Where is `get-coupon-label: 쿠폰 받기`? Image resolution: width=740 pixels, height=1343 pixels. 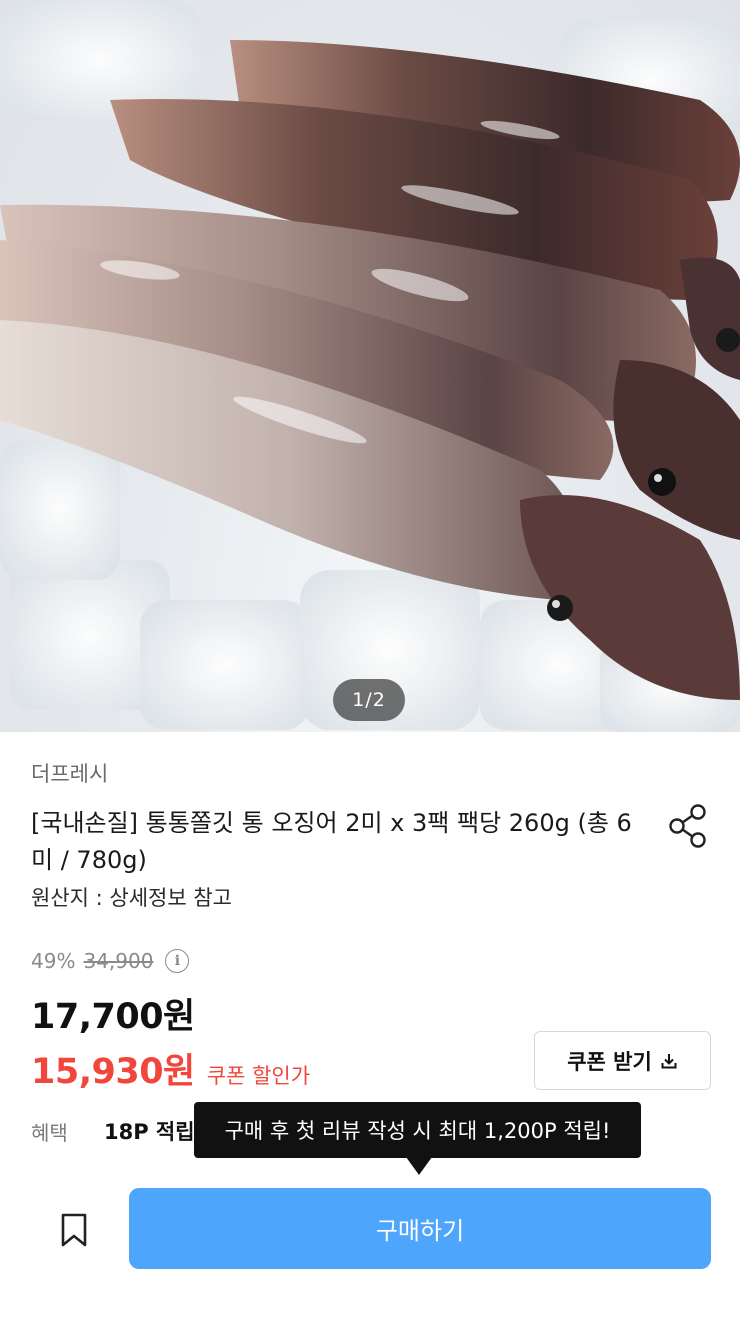 get-coupon-label: 쿠폰 받기 is located at coordinates (609, 1061).